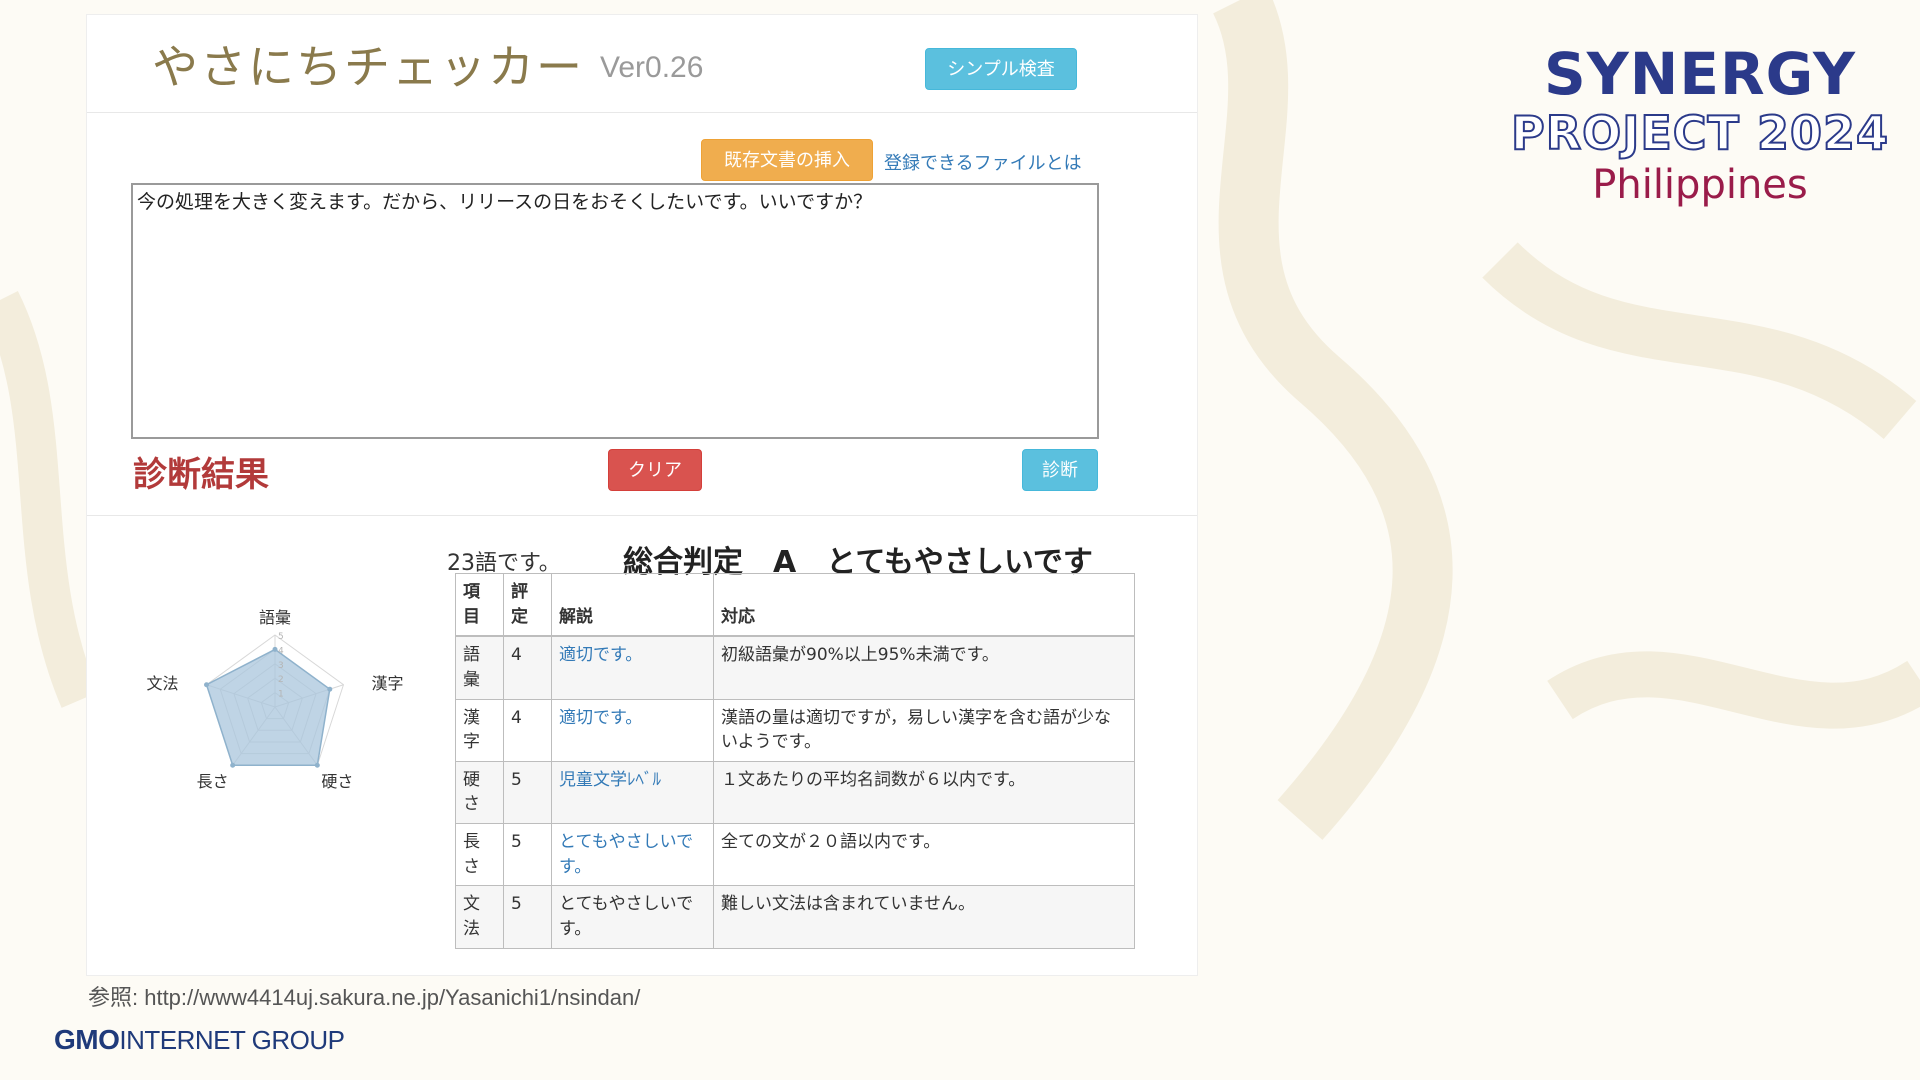  What do you see at coordinates (924, 917) in the screenshot?
I see `cell-response: 難しい文法は含まれていません。` at bounding box center [924, 917].